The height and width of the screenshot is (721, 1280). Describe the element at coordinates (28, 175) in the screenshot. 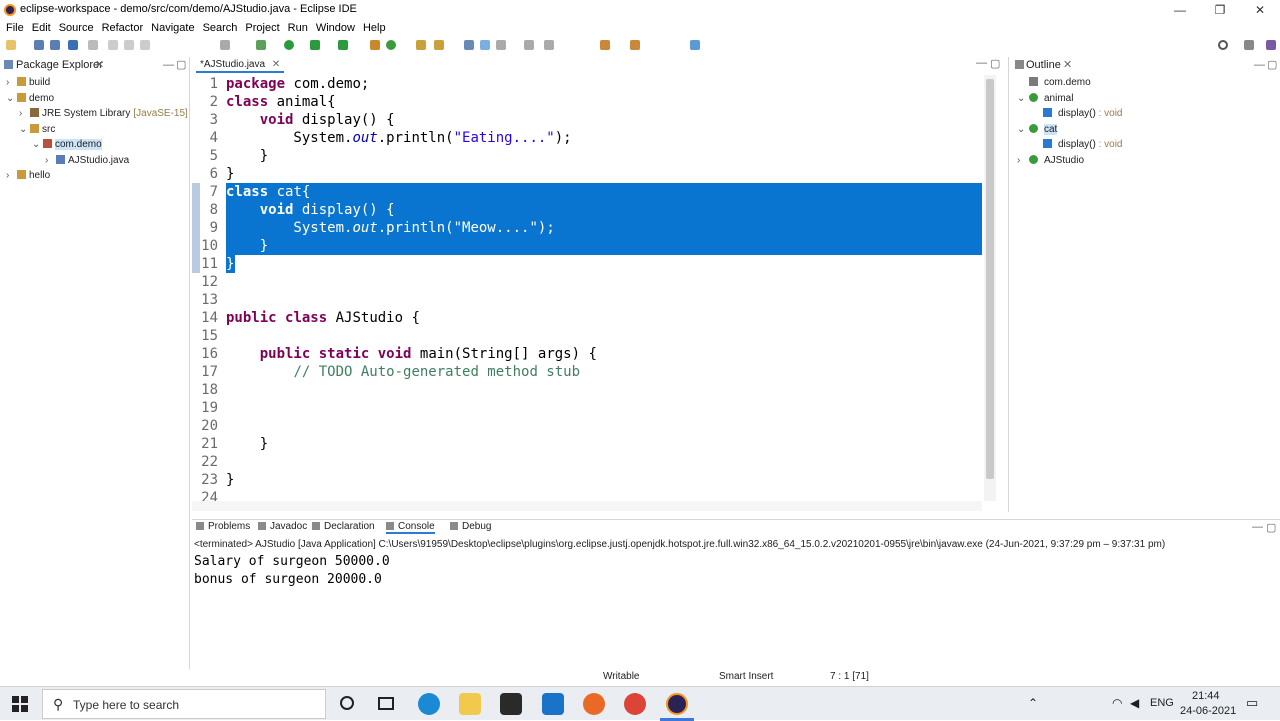

I see `package-tree-item: › hello` at that location.